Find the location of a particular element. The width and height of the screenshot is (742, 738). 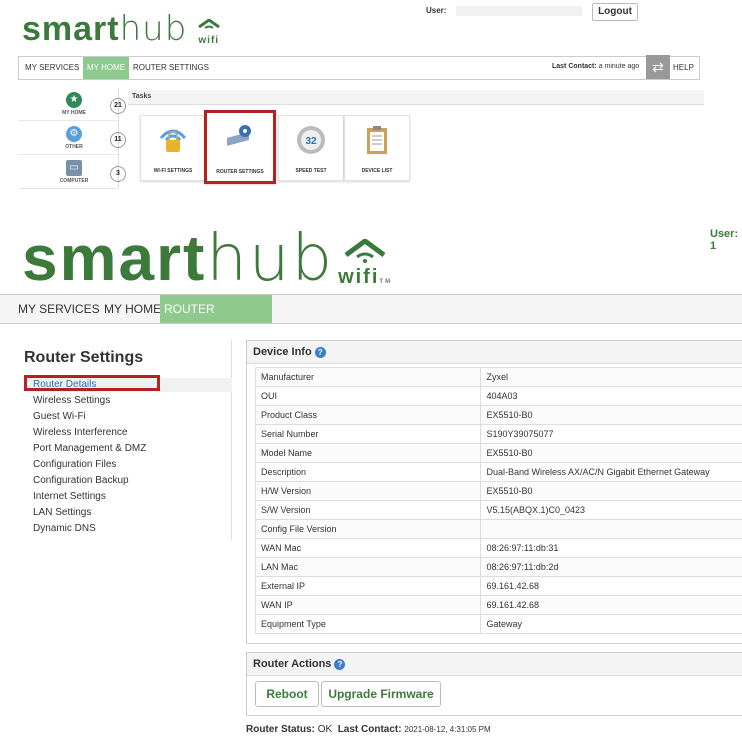

table-row: Equipment Type Gateway is located at coordinates (498, 624).